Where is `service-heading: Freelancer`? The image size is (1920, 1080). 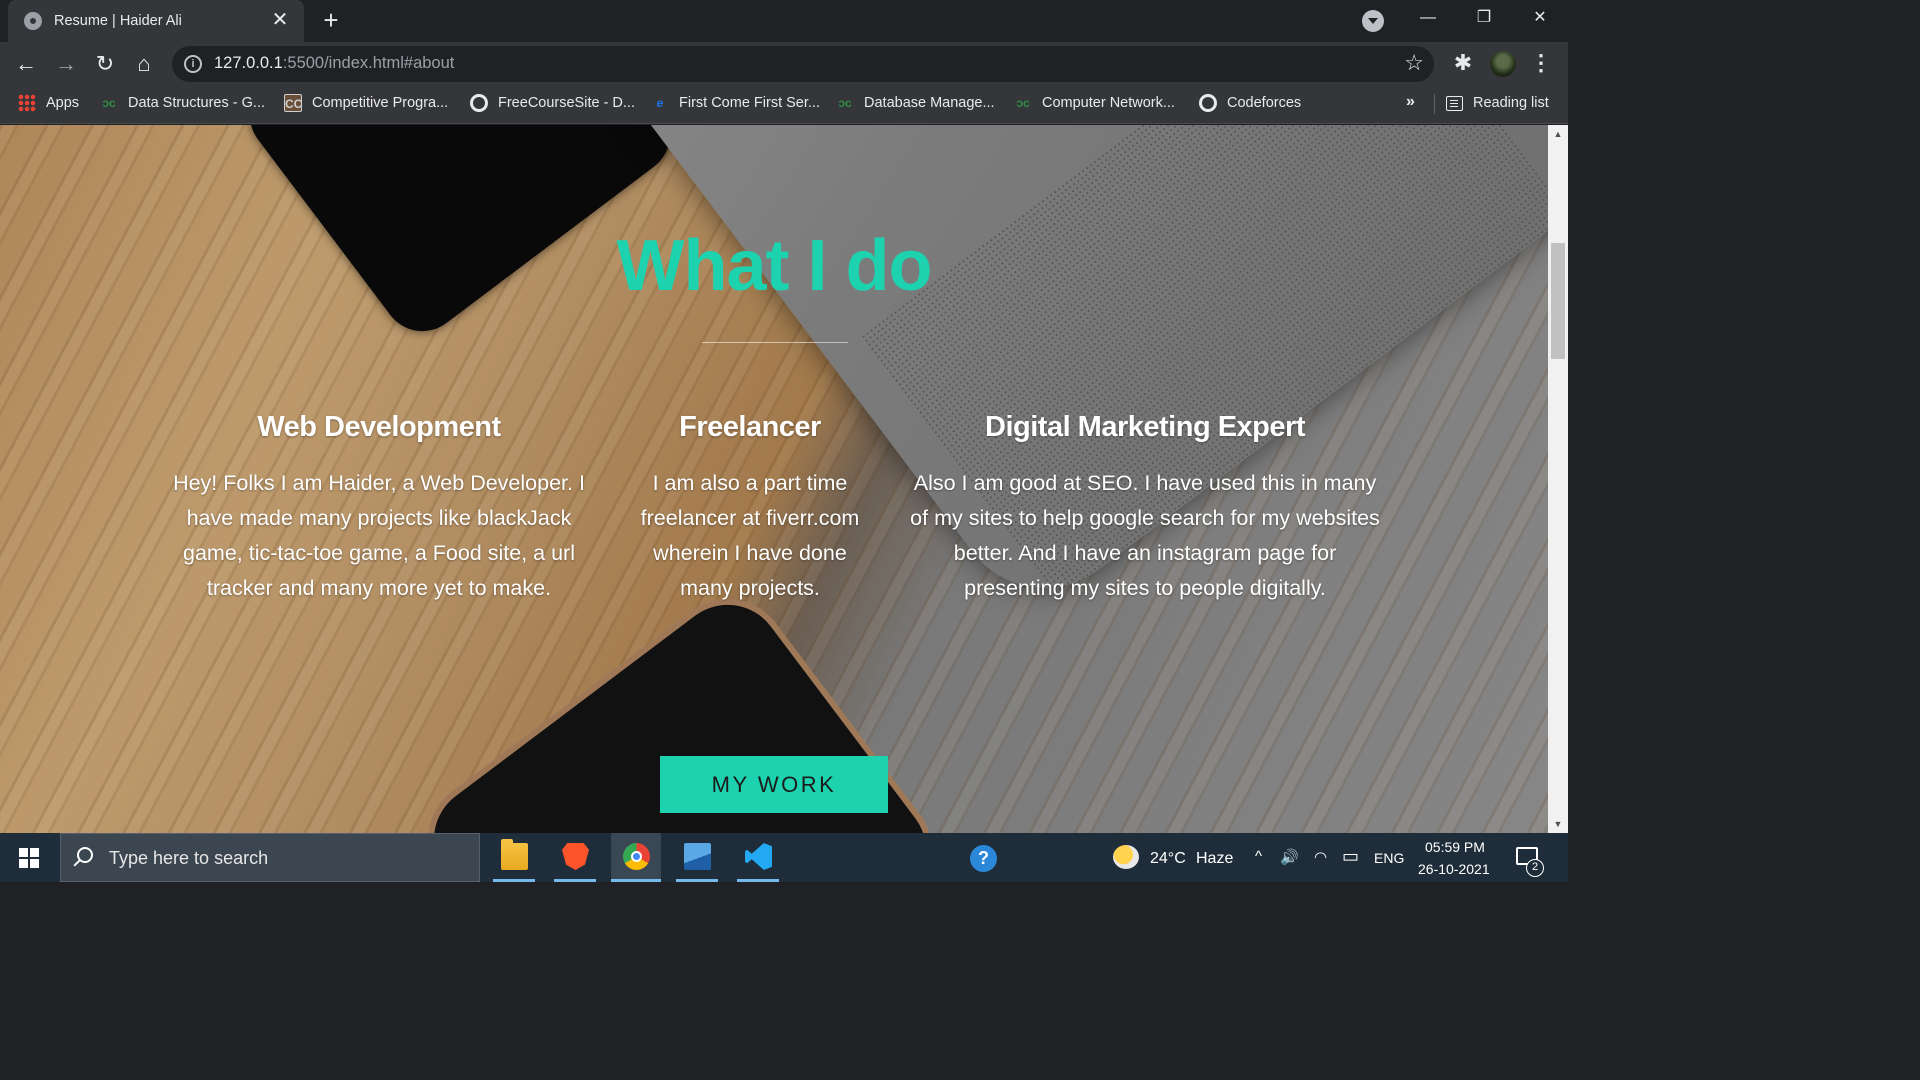
service-heading: Freelancer is located at coordinates (750, 427).